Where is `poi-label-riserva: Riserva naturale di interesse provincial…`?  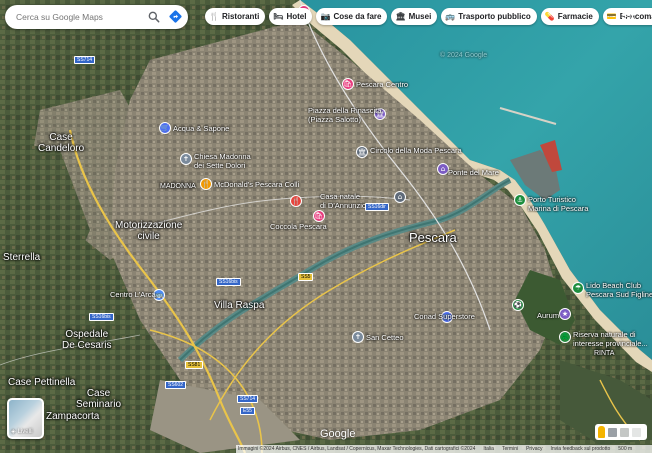 poi-label-riserva: Riserva naturale di interesse provincial… is located at coordinates (610, 339).